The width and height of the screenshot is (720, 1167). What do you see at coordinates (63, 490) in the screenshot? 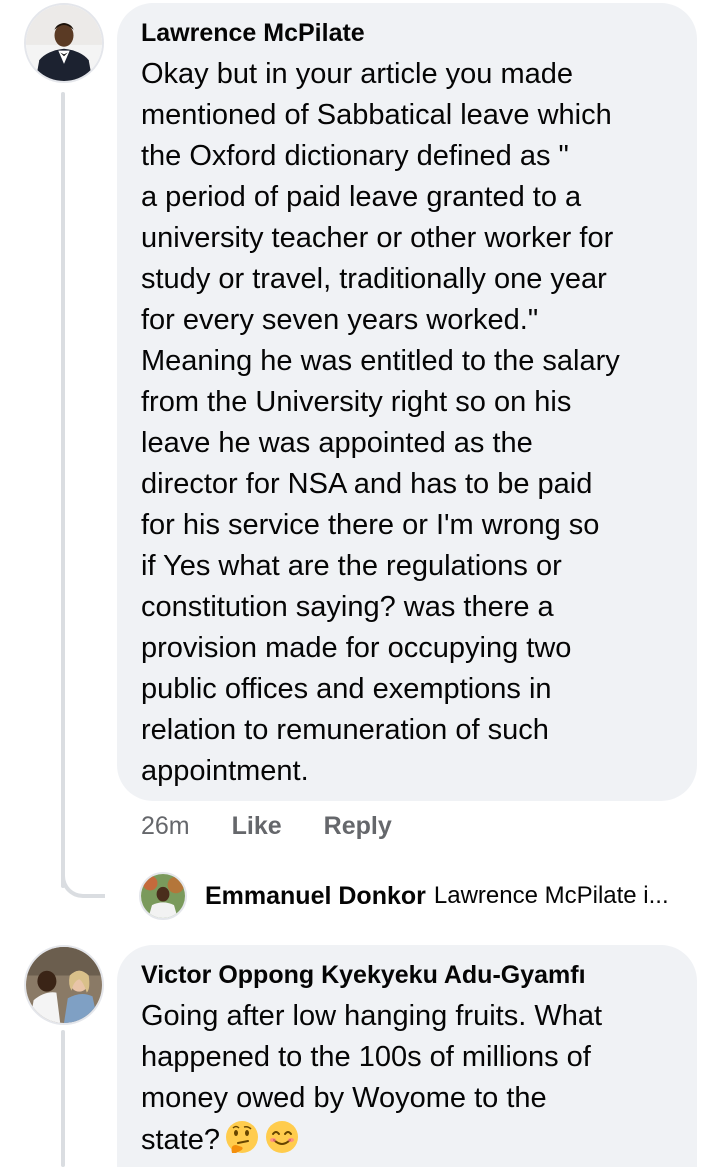
I see `thread-connector-line` at bounding box center [63, 490].